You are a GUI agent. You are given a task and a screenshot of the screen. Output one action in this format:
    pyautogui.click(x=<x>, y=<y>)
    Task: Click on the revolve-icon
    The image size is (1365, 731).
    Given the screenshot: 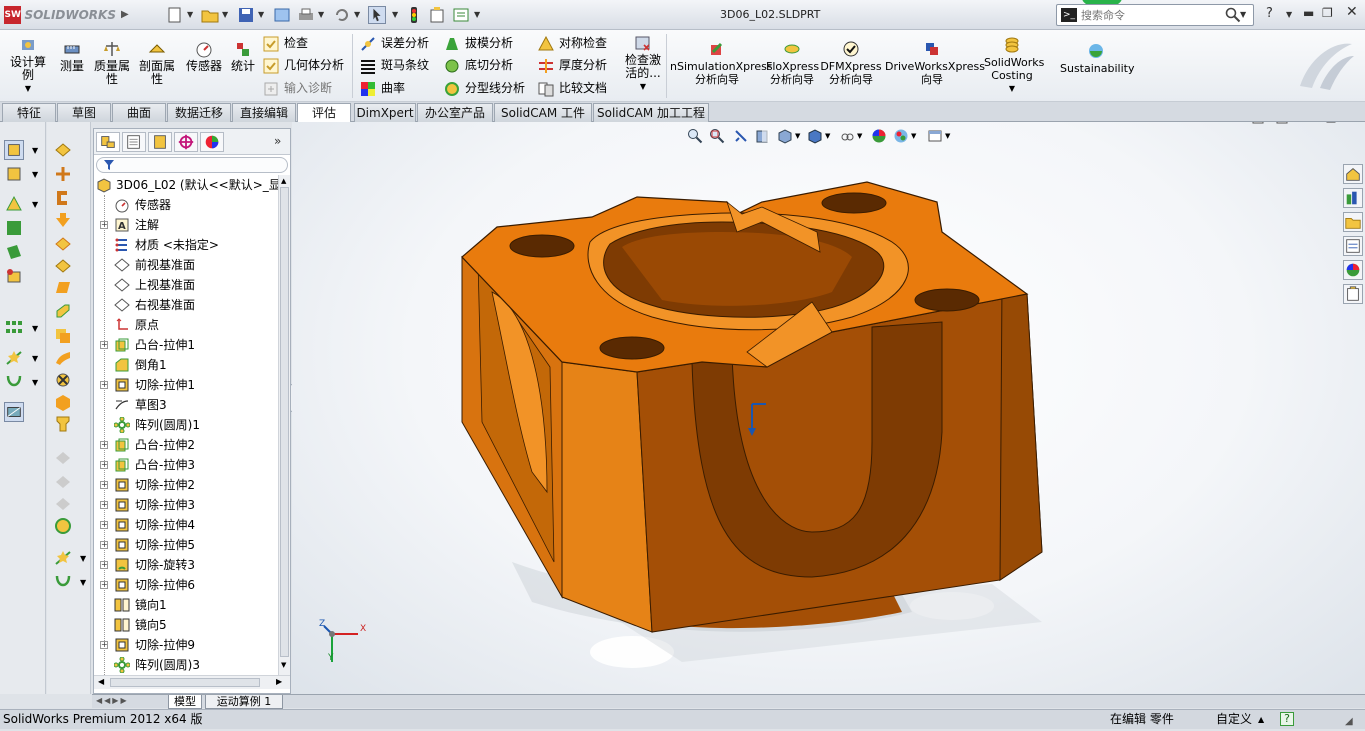 What is the action you would take?
    pyautogui.click(x=14, y=204)
    